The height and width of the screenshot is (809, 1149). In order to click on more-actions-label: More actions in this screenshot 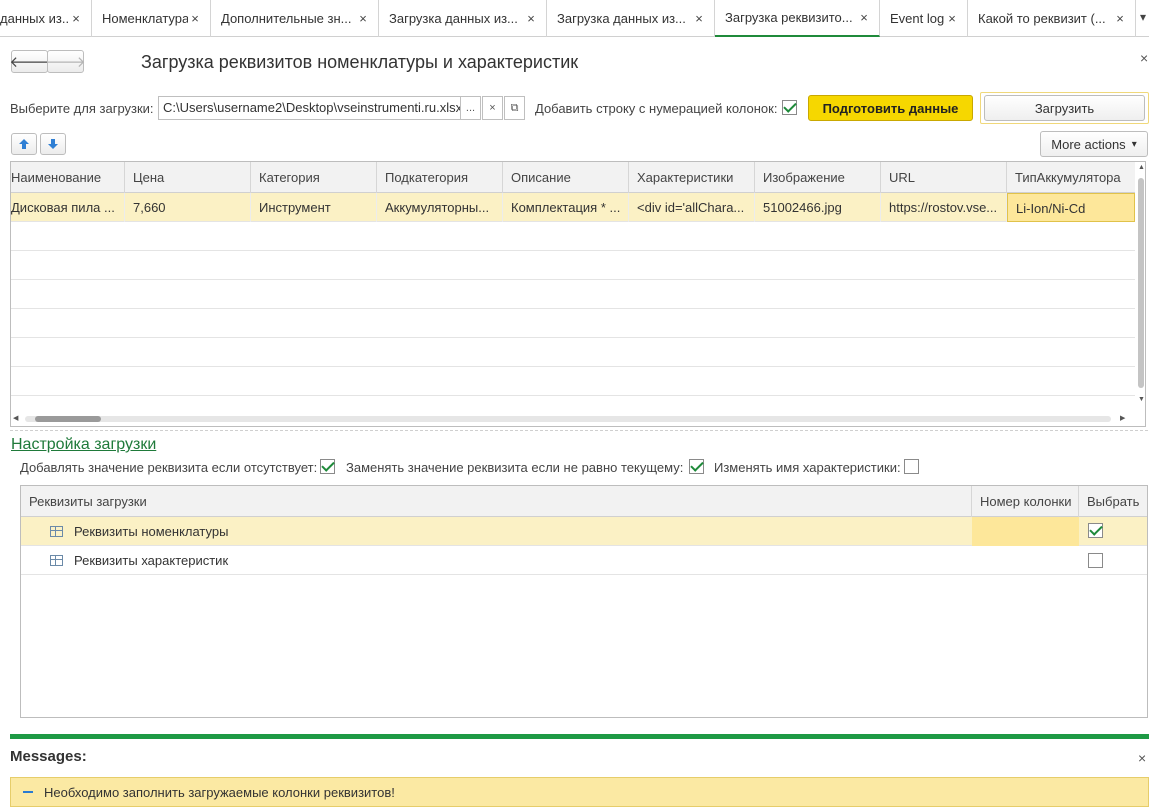, I will do `click(1088, 144)`.